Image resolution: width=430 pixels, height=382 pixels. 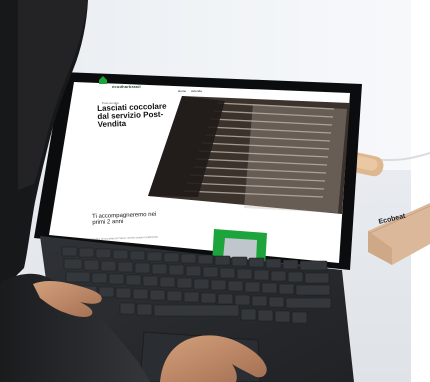 What do you see at coordinates (126, 86) in the screenshot?
I see `brand-name: ecodharbrasil` at bounding box center [126, 86].